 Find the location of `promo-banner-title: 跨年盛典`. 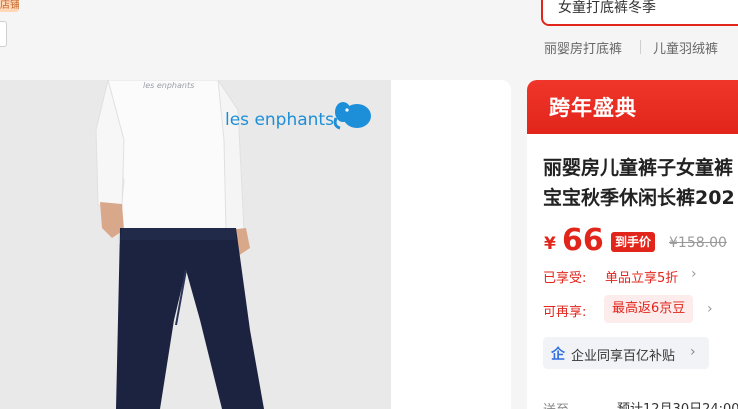

promo-banner-title: 跨年盛典 is located at coordinates (593, 108).